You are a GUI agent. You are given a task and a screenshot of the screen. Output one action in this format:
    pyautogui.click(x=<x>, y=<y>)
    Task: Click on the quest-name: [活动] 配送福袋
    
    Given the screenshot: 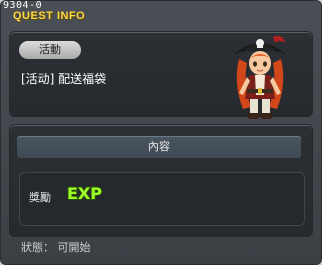 What is the action you would take?
    pyautogui.click(x=64, y=79)
    